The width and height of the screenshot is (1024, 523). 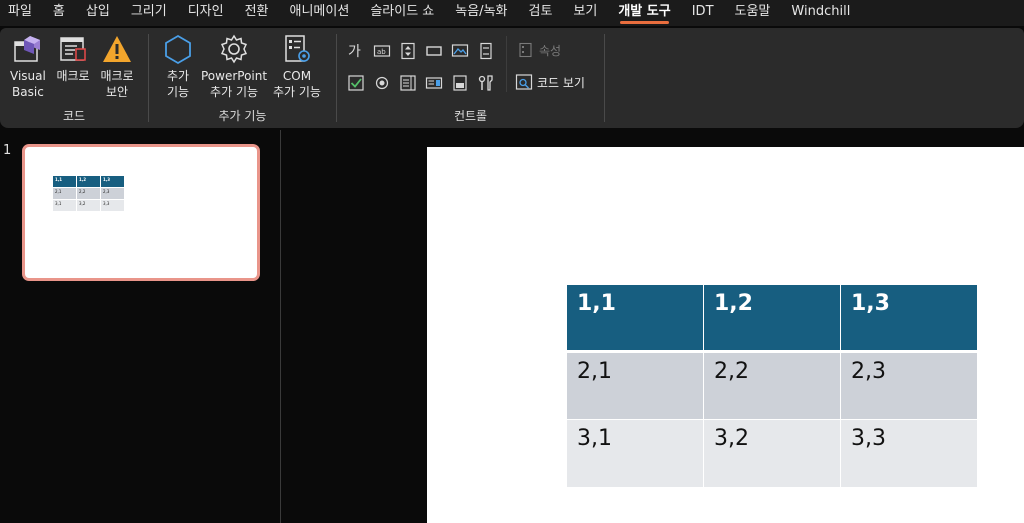 I want to click on powerpoint-addins-button: PowerPoint 추가 기능, so click(x=234, y=66).